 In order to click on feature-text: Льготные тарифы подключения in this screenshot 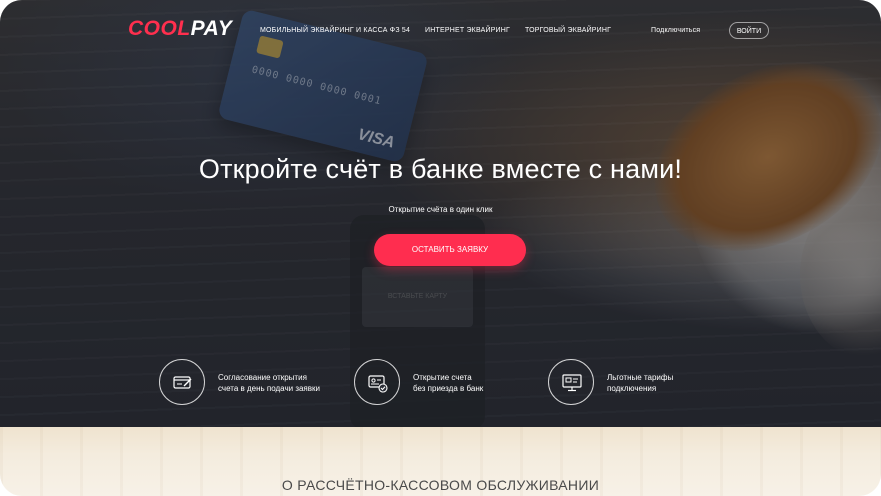, I will do `click(640, 383)`.